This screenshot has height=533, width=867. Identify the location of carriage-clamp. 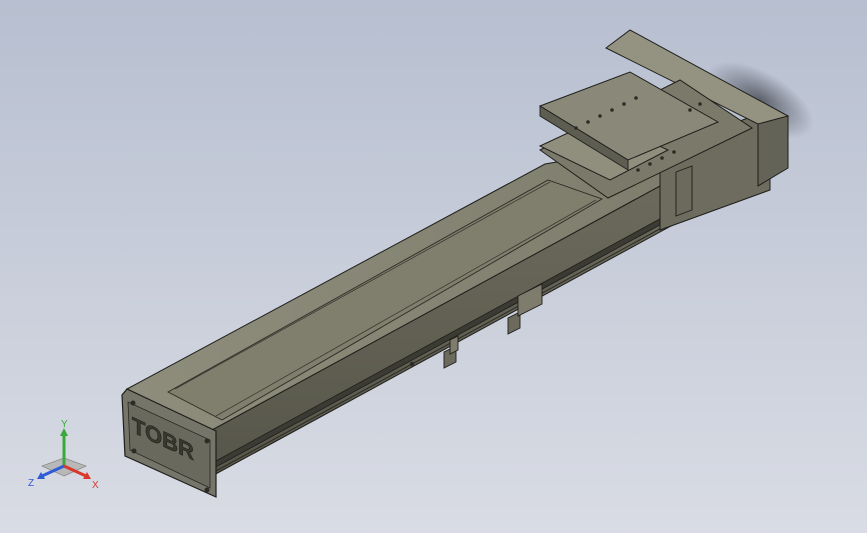
(684, 191).